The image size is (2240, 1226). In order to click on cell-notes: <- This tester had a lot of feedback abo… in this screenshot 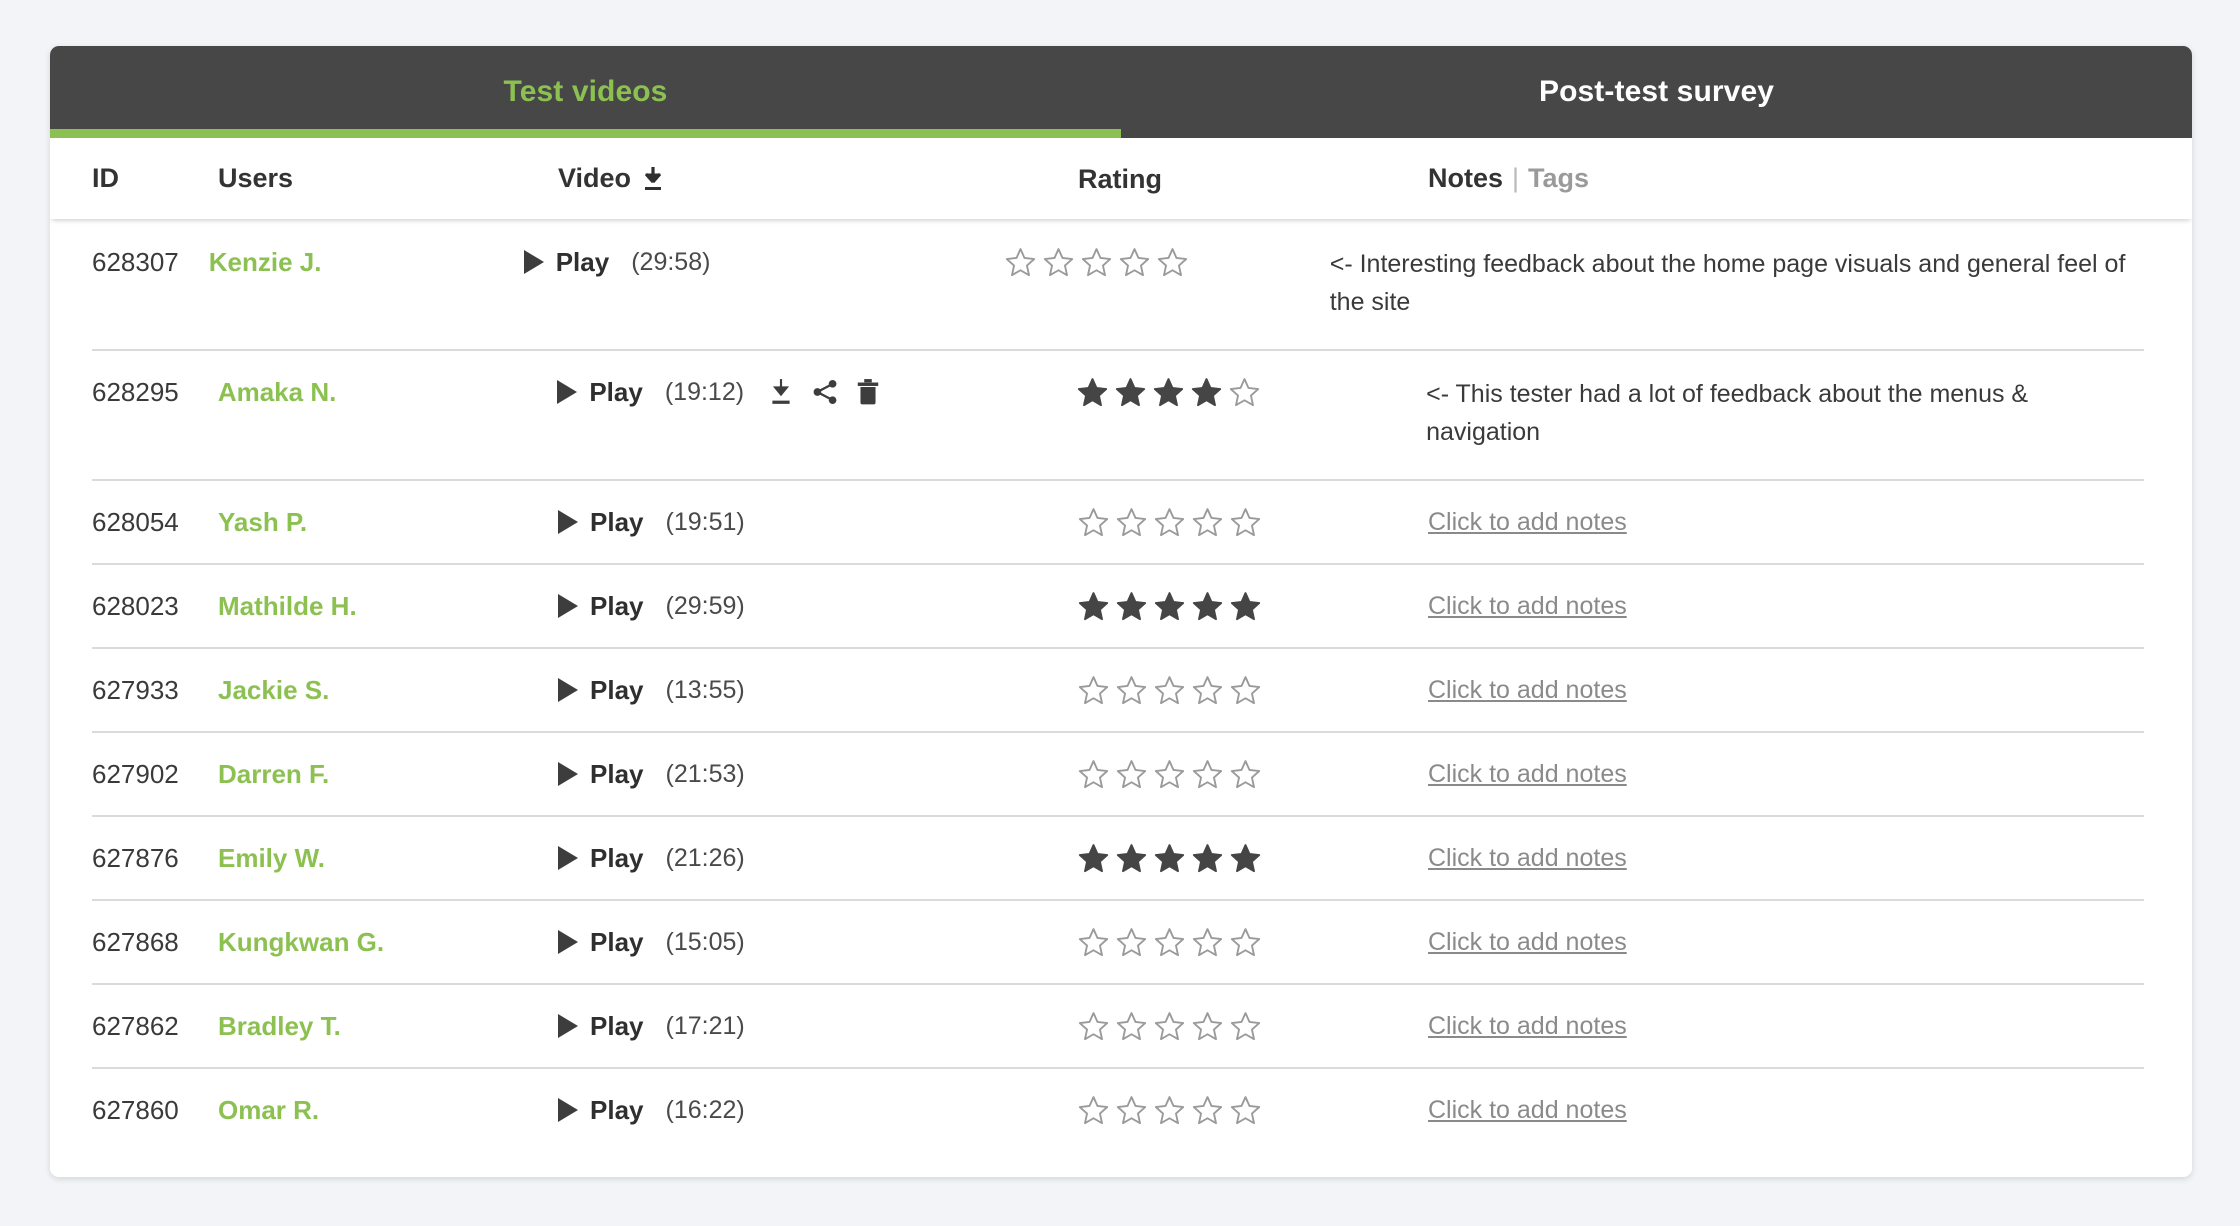, I will do `click(1809, 413)`.